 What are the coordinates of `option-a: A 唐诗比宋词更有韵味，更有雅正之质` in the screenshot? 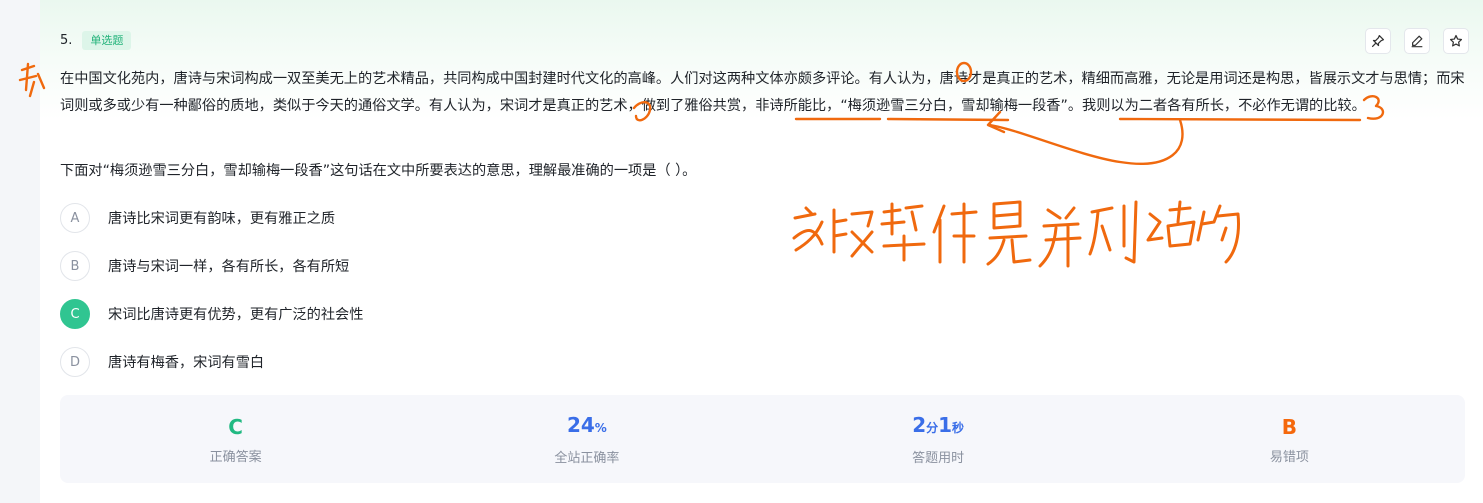 It's located at (211, 218).